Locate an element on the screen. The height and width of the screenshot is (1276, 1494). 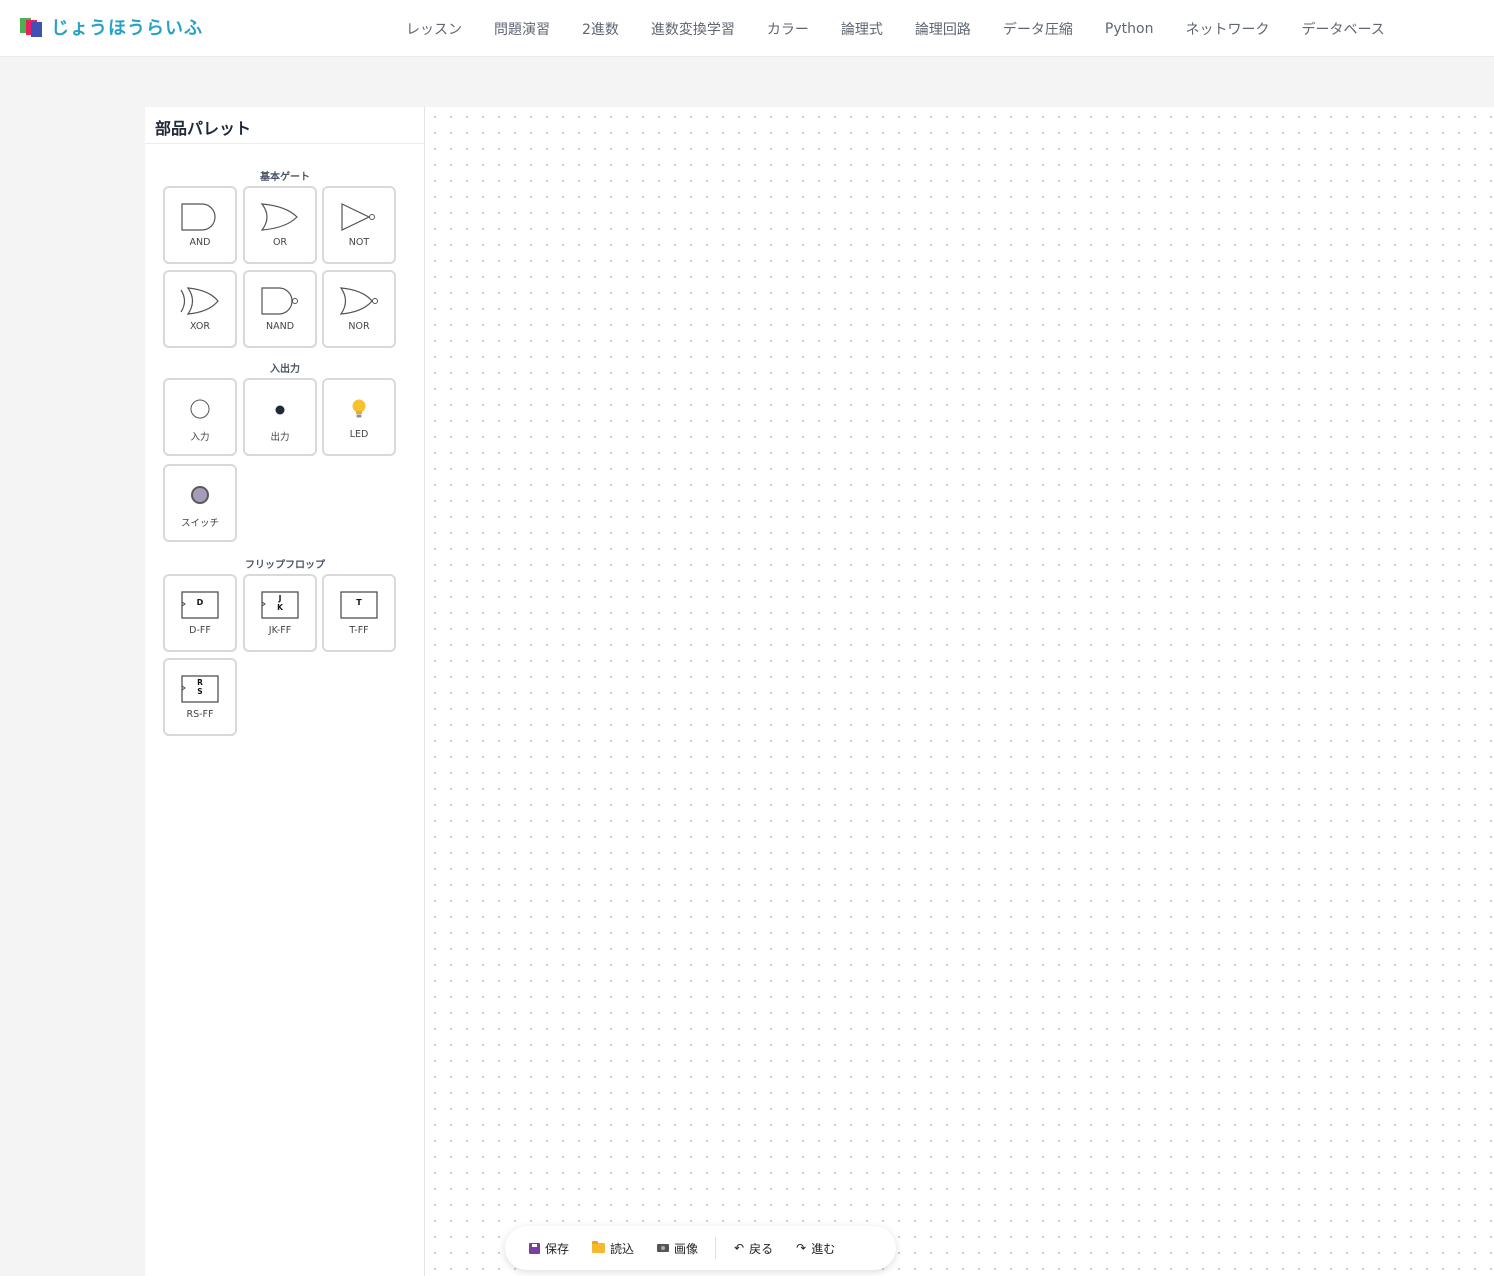
toolbar-divider is located at coordinates (716, 1248).